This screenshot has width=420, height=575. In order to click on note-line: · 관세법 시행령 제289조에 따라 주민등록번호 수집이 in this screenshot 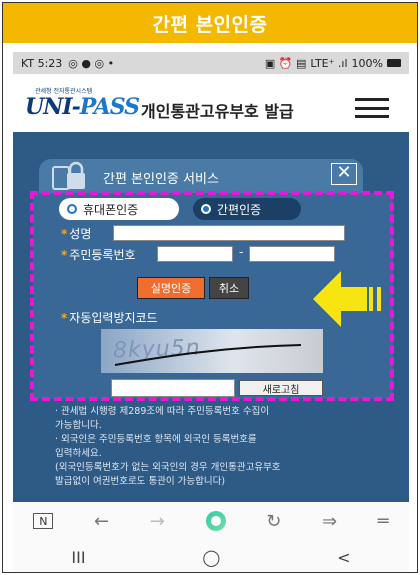, I will do `click(162, 411)`.